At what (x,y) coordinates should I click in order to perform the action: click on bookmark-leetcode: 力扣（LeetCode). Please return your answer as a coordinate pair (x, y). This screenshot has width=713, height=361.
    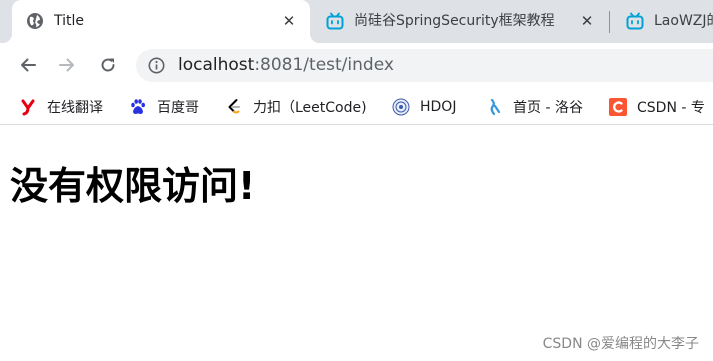
    Looking at the image, I should click on (296, 106).